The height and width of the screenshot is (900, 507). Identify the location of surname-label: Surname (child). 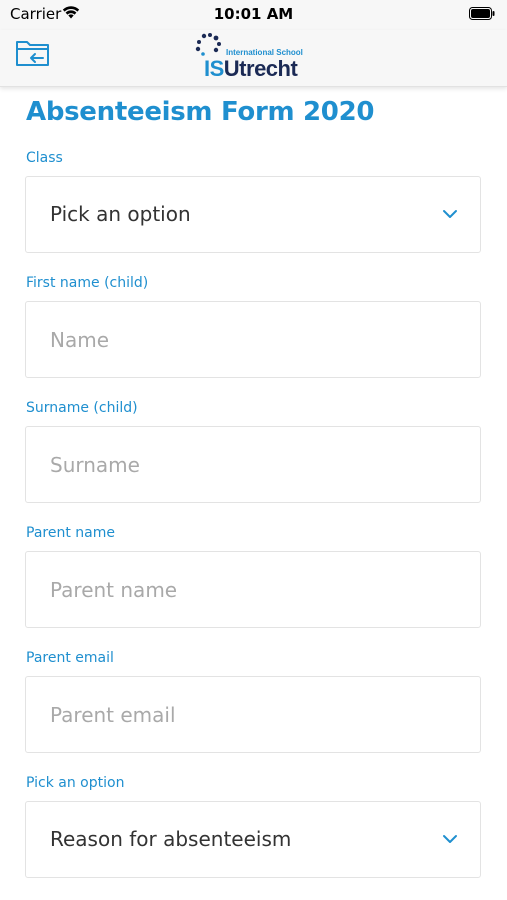
(82, 408).